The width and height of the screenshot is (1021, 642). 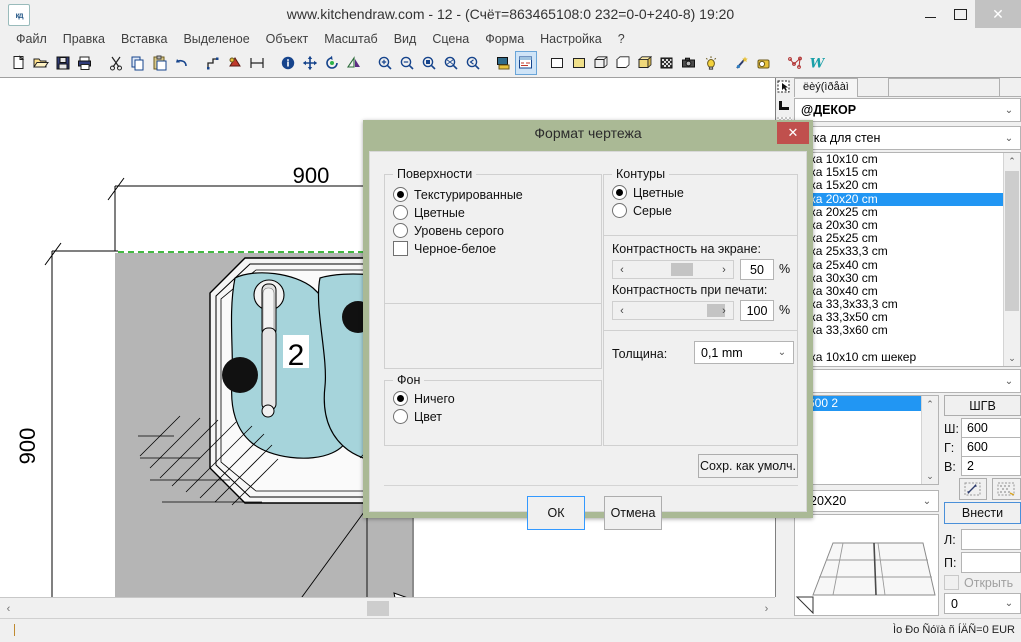 I want to click on list-item: итка 30x30 cm, so click(x=899, y=278).